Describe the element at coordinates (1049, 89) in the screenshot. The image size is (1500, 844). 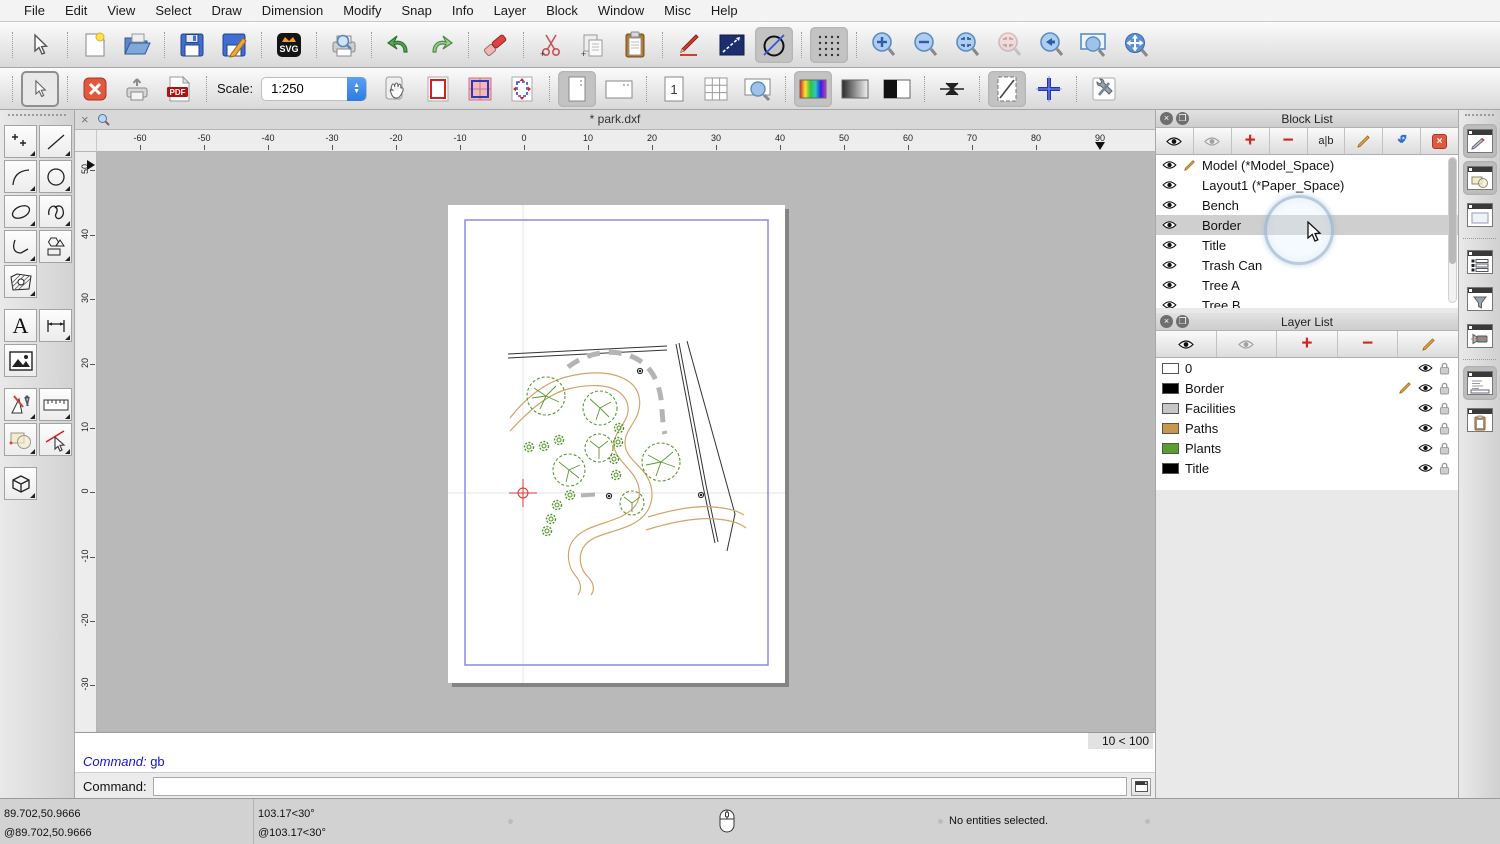
I see `crosshair-points-icon` at that location.